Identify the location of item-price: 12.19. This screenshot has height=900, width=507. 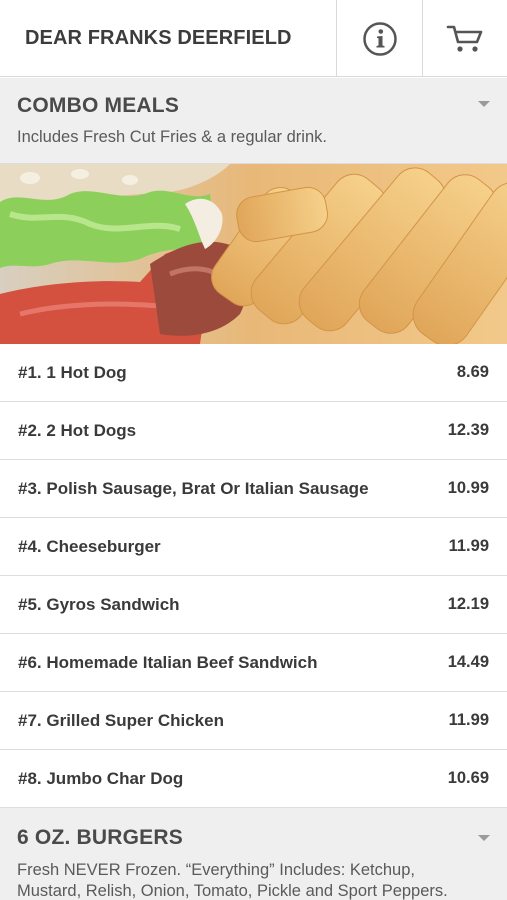
(468, 604).